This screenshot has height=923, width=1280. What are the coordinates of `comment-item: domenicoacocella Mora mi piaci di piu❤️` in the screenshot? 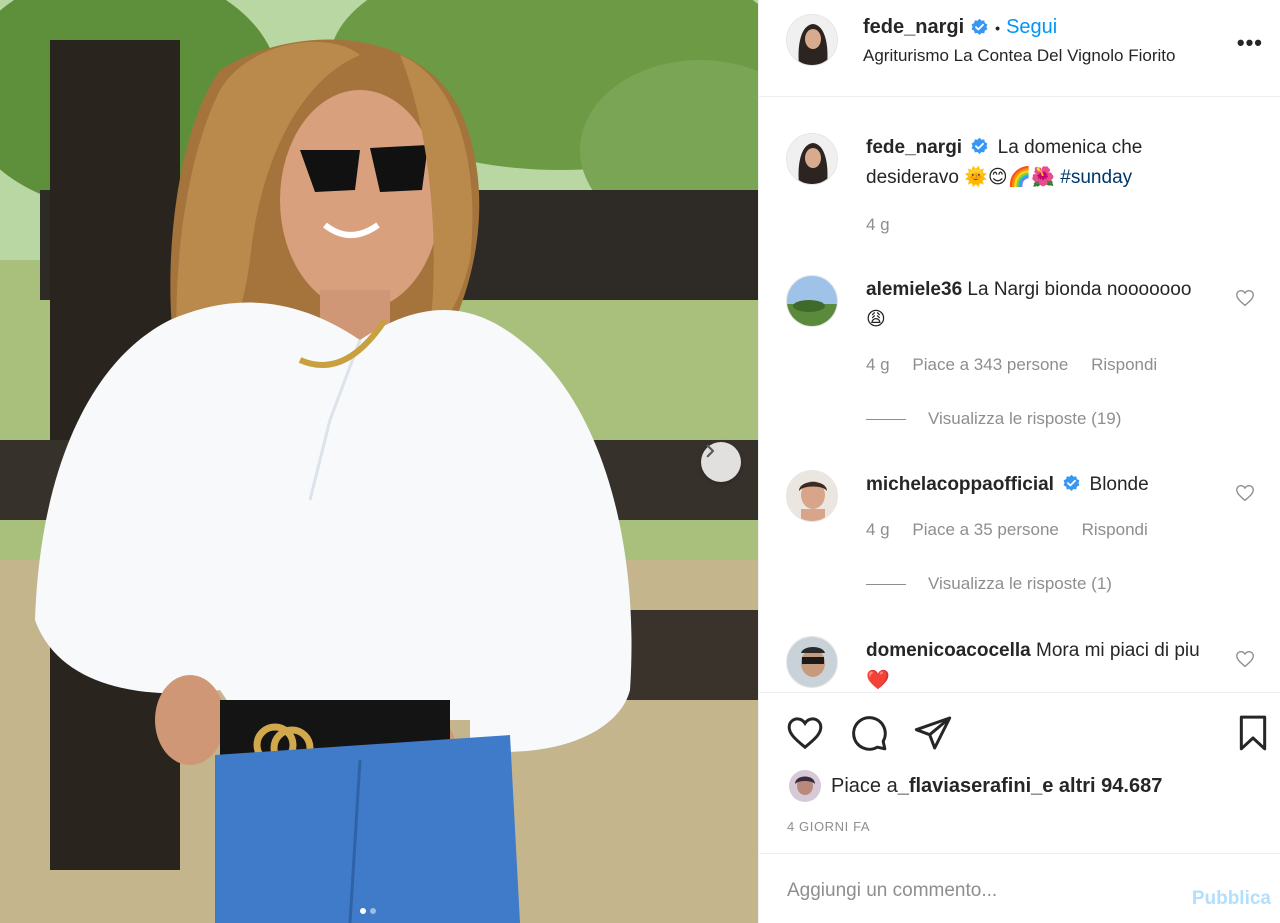 It's located at (1021, 664).